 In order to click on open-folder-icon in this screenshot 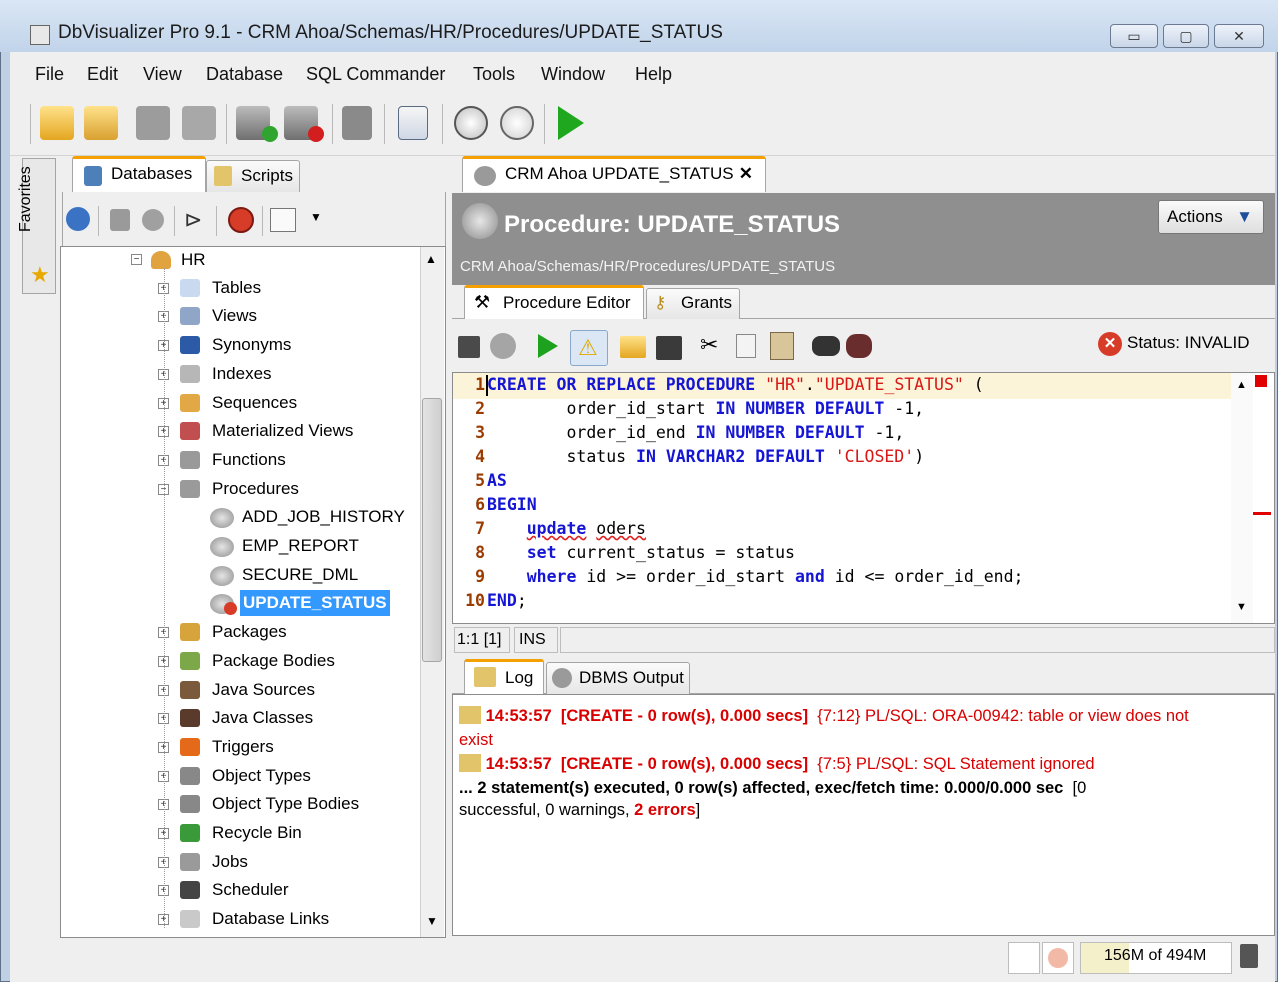, I will do `click(57, 123)`.